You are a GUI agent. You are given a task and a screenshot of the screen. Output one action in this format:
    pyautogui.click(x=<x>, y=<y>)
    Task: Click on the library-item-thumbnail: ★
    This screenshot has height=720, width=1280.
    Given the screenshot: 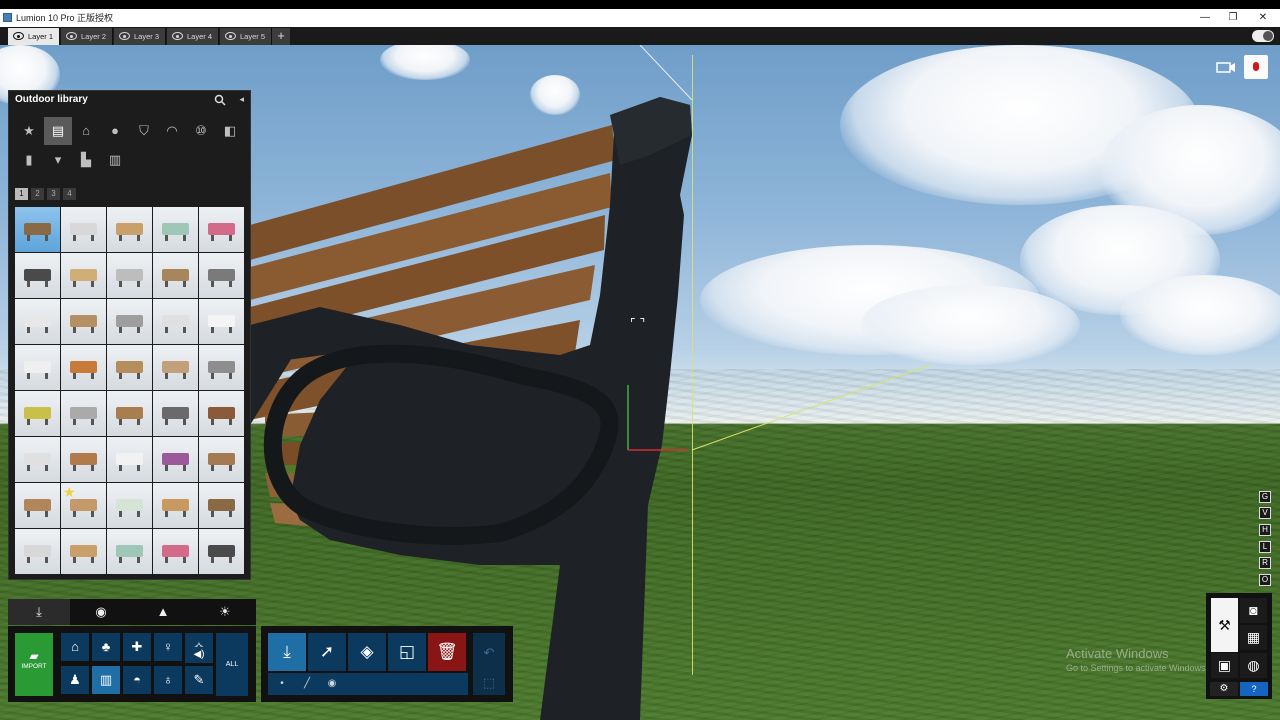 What is the action you would take?
    pyautogui.click(x=83, y=505)
    